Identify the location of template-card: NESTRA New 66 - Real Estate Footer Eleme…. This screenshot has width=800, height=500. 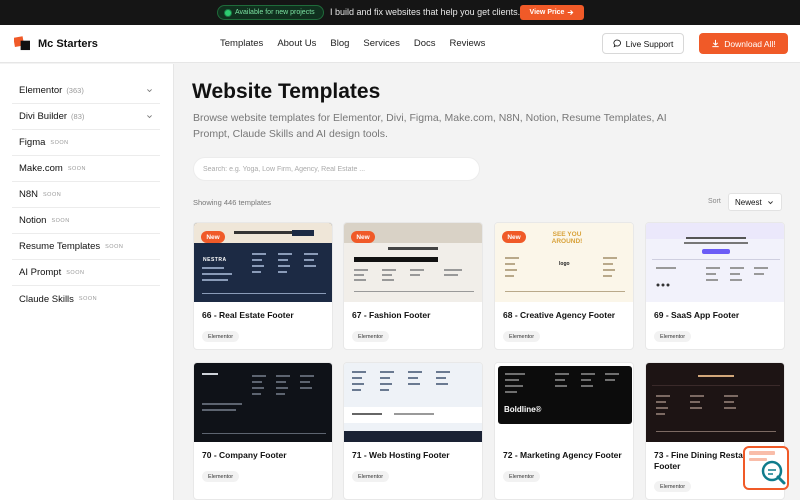
(263, 286).